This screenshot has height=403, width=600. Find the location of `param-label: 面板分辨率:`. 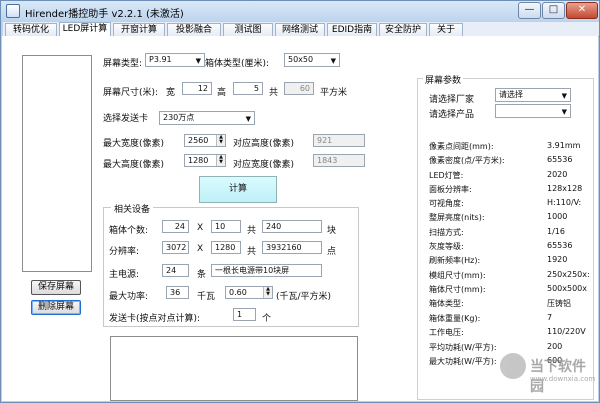

param-label: 面板分辨率: is located at coordinates (450, 189).